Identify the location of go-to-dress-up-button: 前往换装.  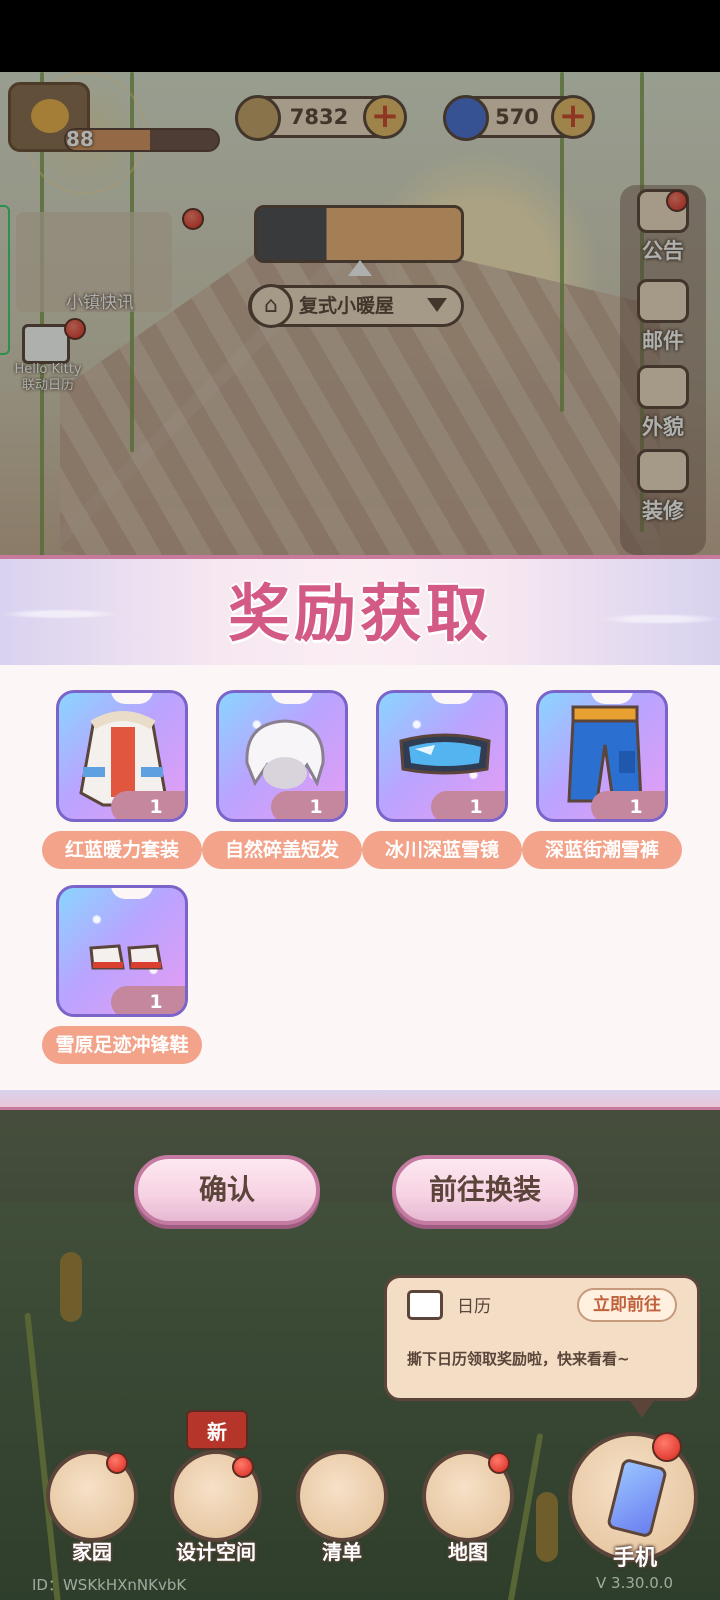
(485, 1190).